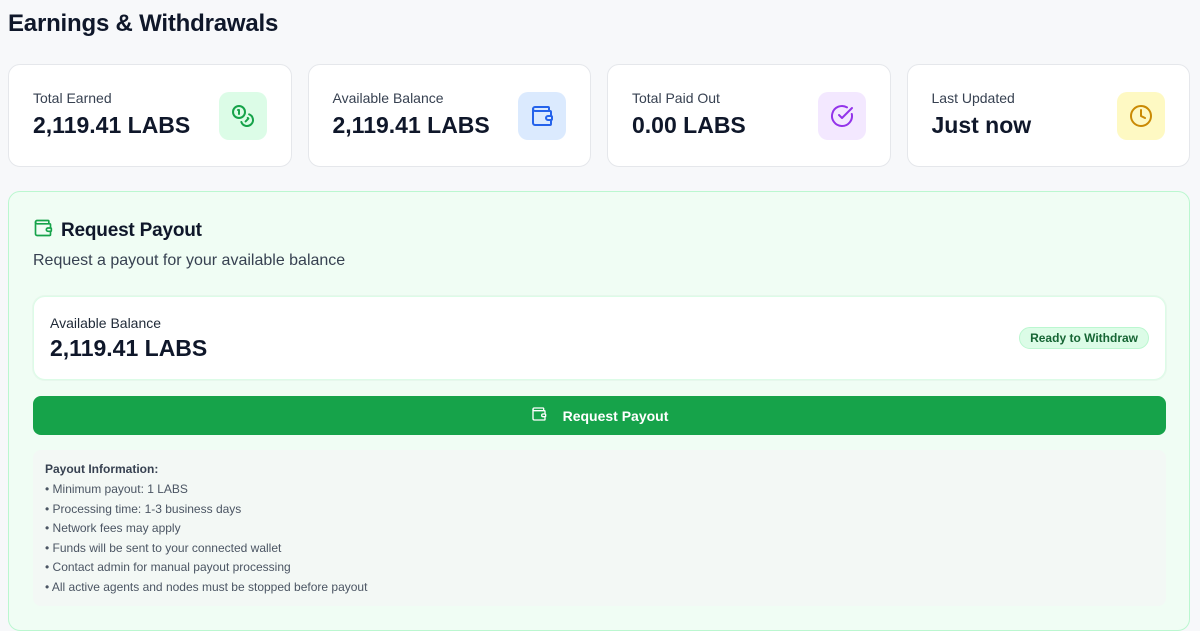  What do you see at coordinates (143, 23) in the screenshot?
I see `page-title: Earnings & Withdrawals` at bounding box center [143, 23].